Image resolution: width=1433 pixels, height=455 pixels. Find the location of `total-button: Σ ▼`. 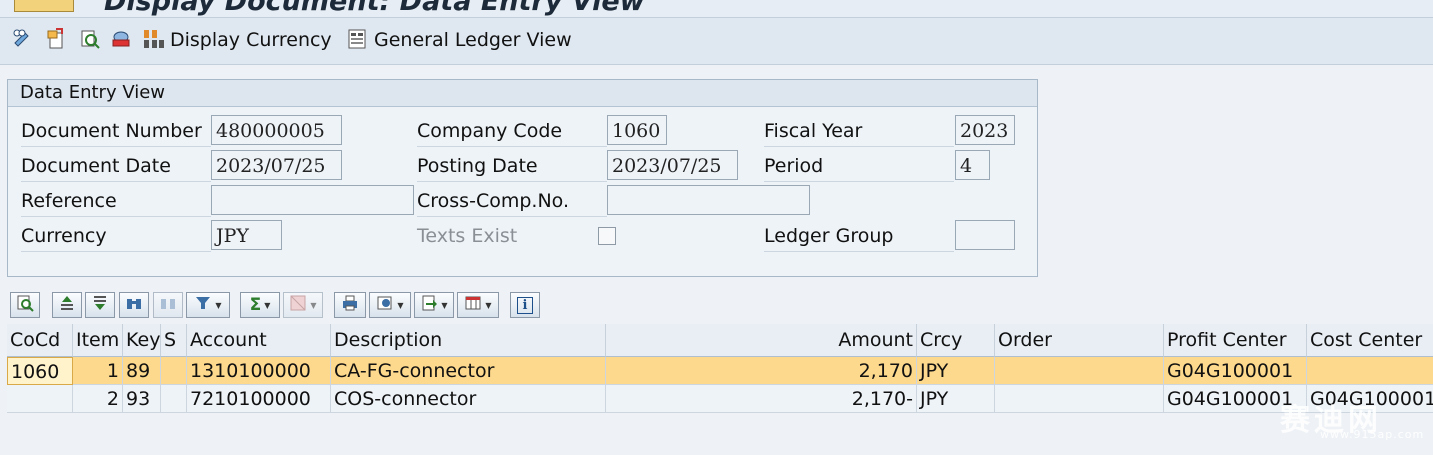

total-button: Σ ▼ is located at coordinates (260, 305).